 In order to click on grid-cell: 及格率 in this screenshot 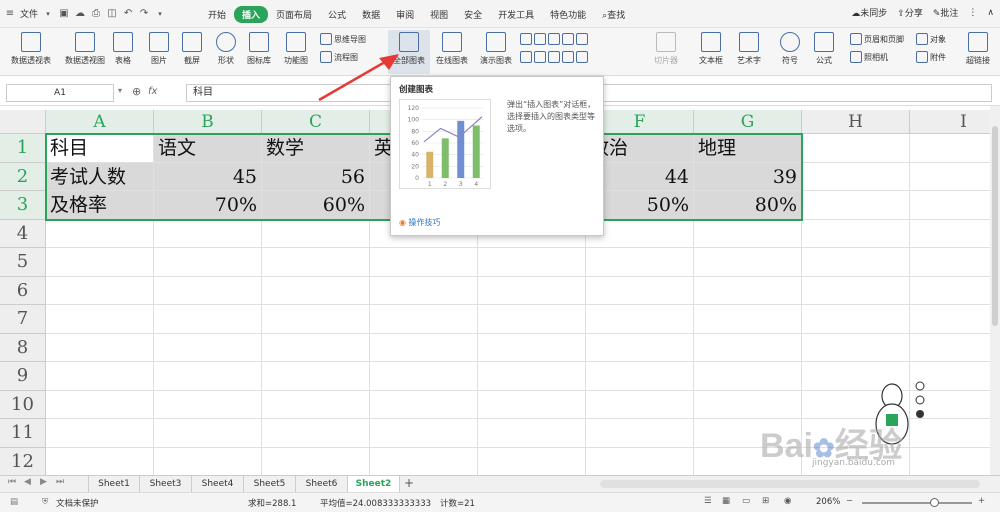, I will do `click(100, 205)`.